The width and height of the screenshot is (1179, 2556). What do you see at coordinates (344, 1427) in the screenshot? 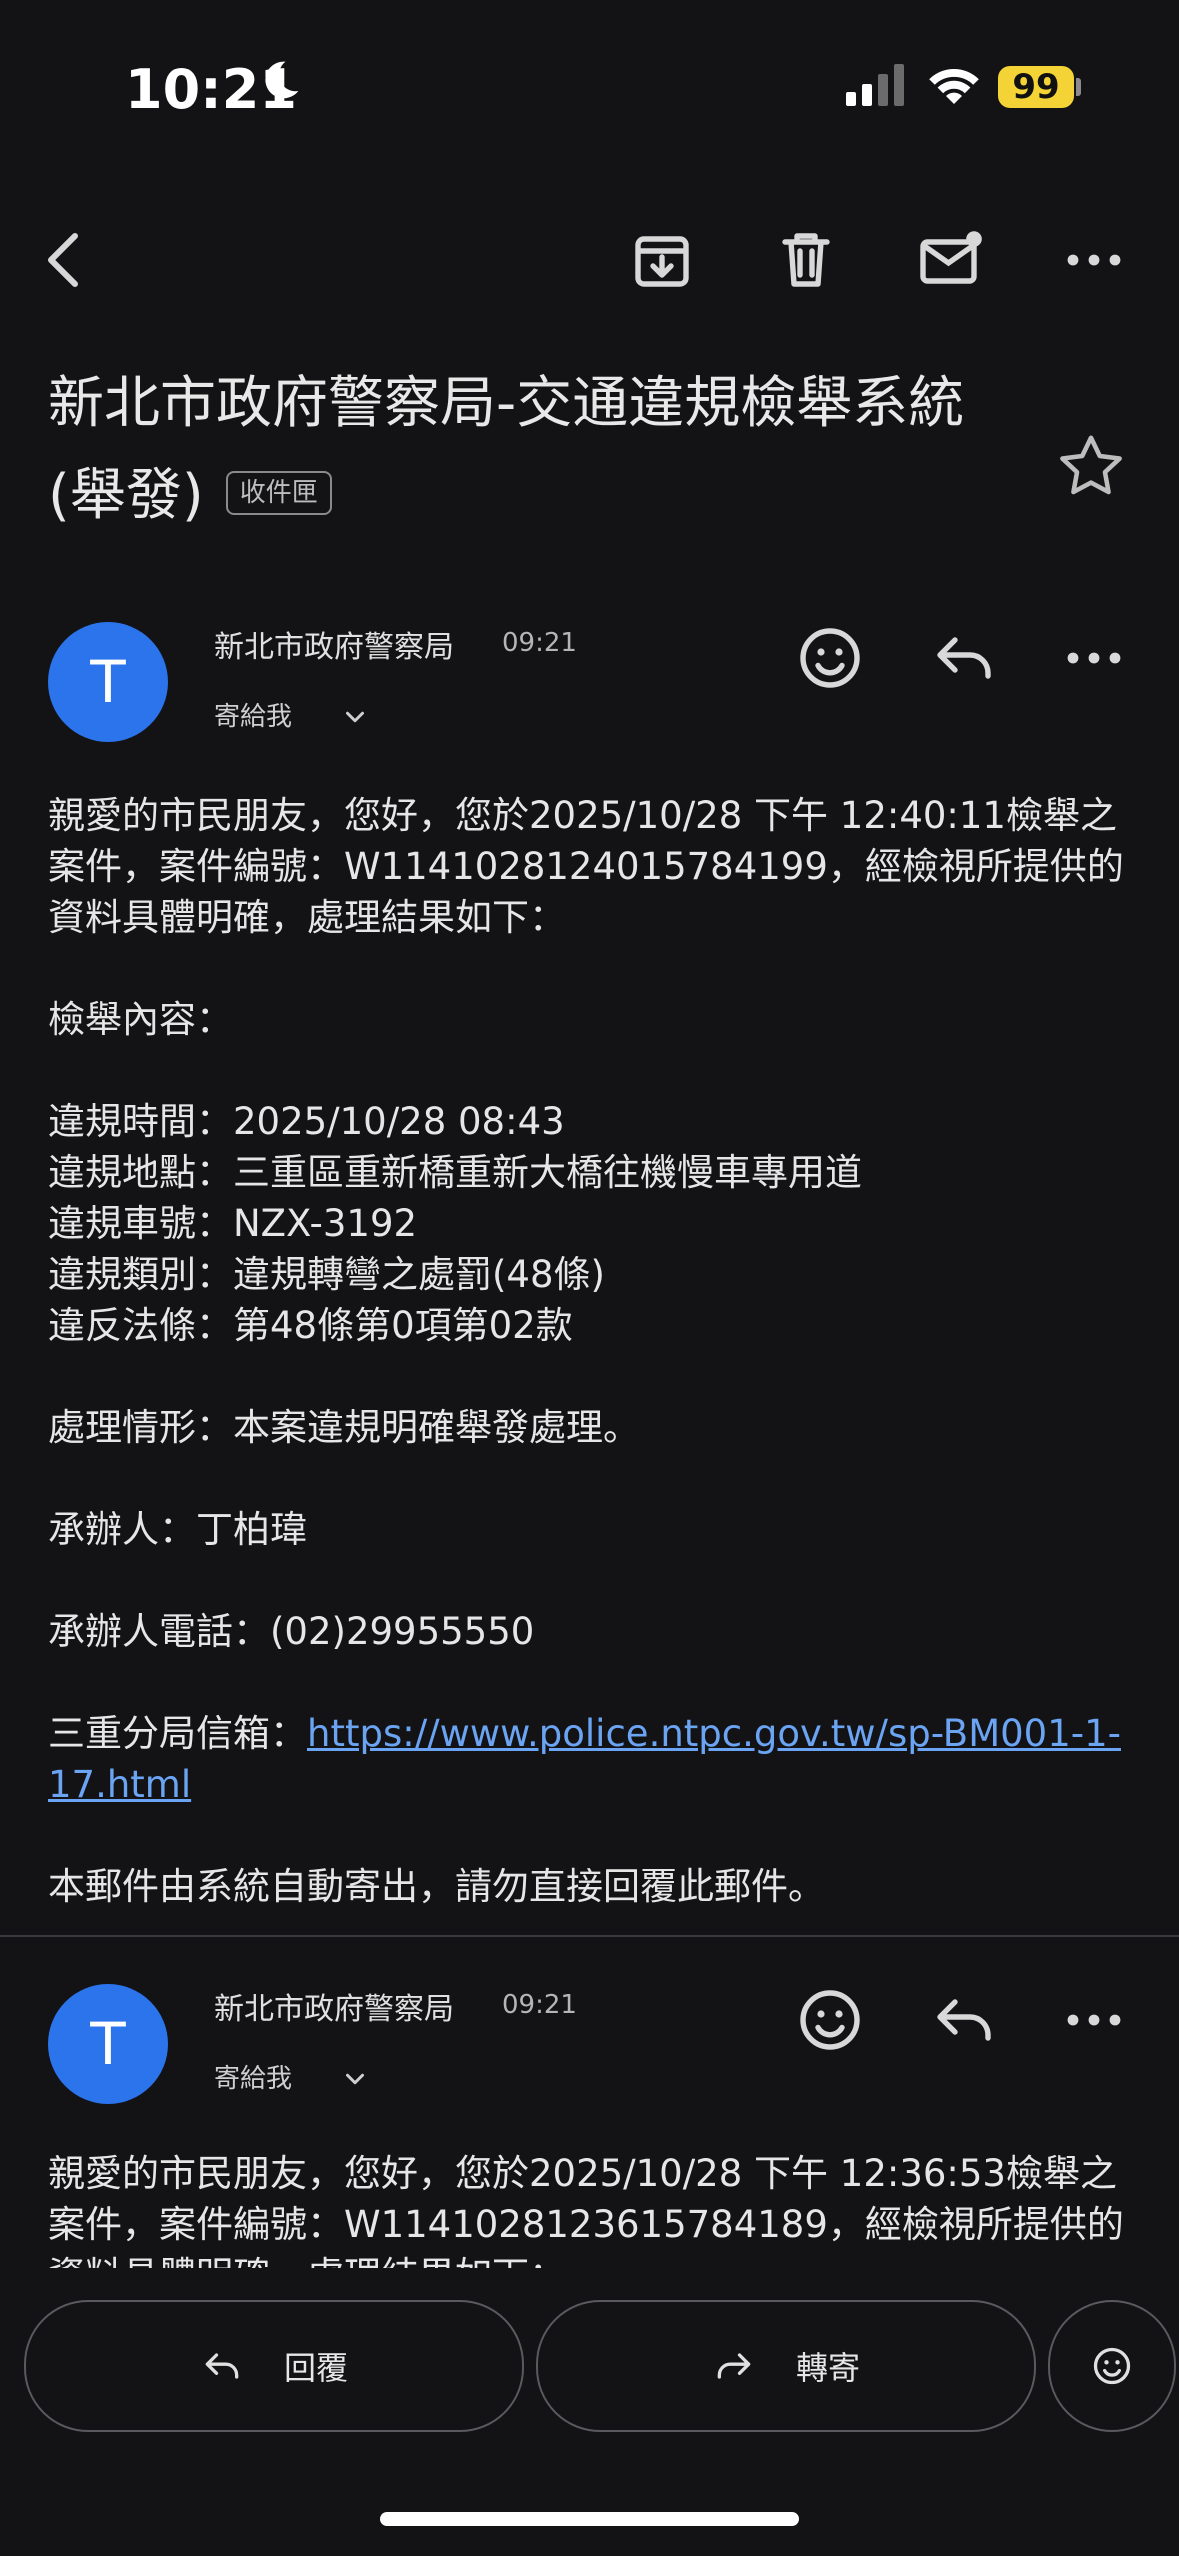
I see `handling-status: 處理情形：本案違規明確舉發處理。` at bounding box center [344, 1427].